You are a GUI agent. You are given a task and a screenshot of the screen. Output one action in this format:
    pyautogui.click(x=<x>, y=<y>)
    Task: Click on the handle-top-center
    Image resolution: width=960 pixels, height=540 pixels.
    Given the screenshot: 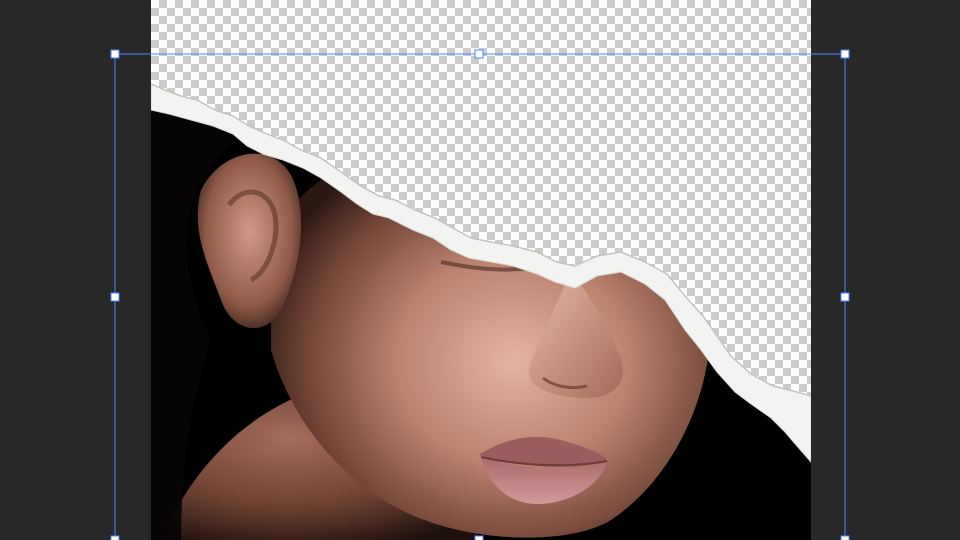 What is the action you would take?
    pyautogui.click(x=479, y=54)
    